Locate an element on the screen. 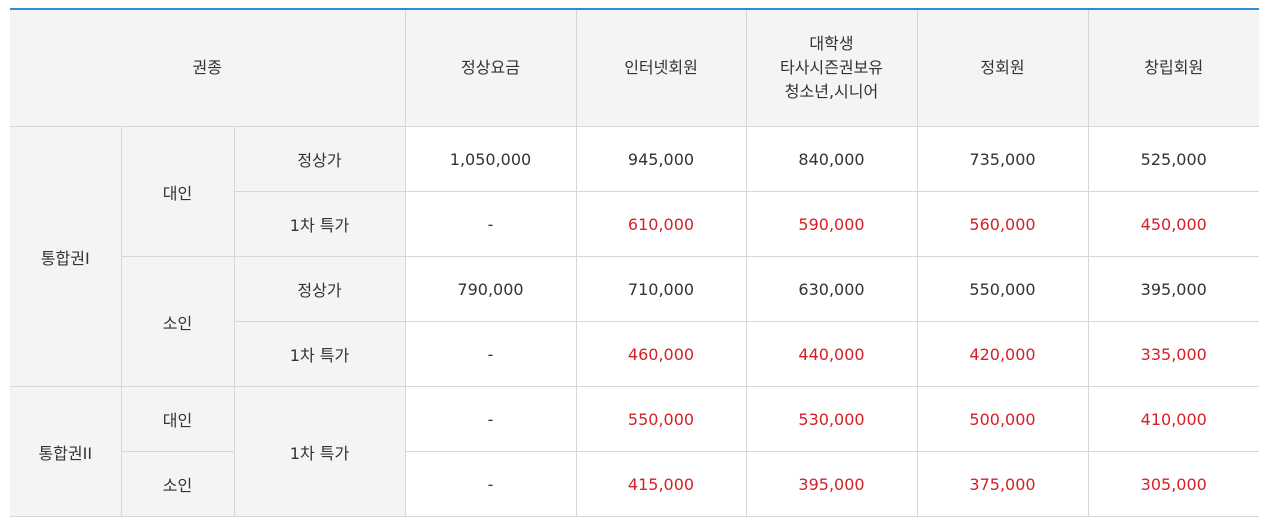  discount-price-cell: 450,000 is located at coordinates (1173, 224).